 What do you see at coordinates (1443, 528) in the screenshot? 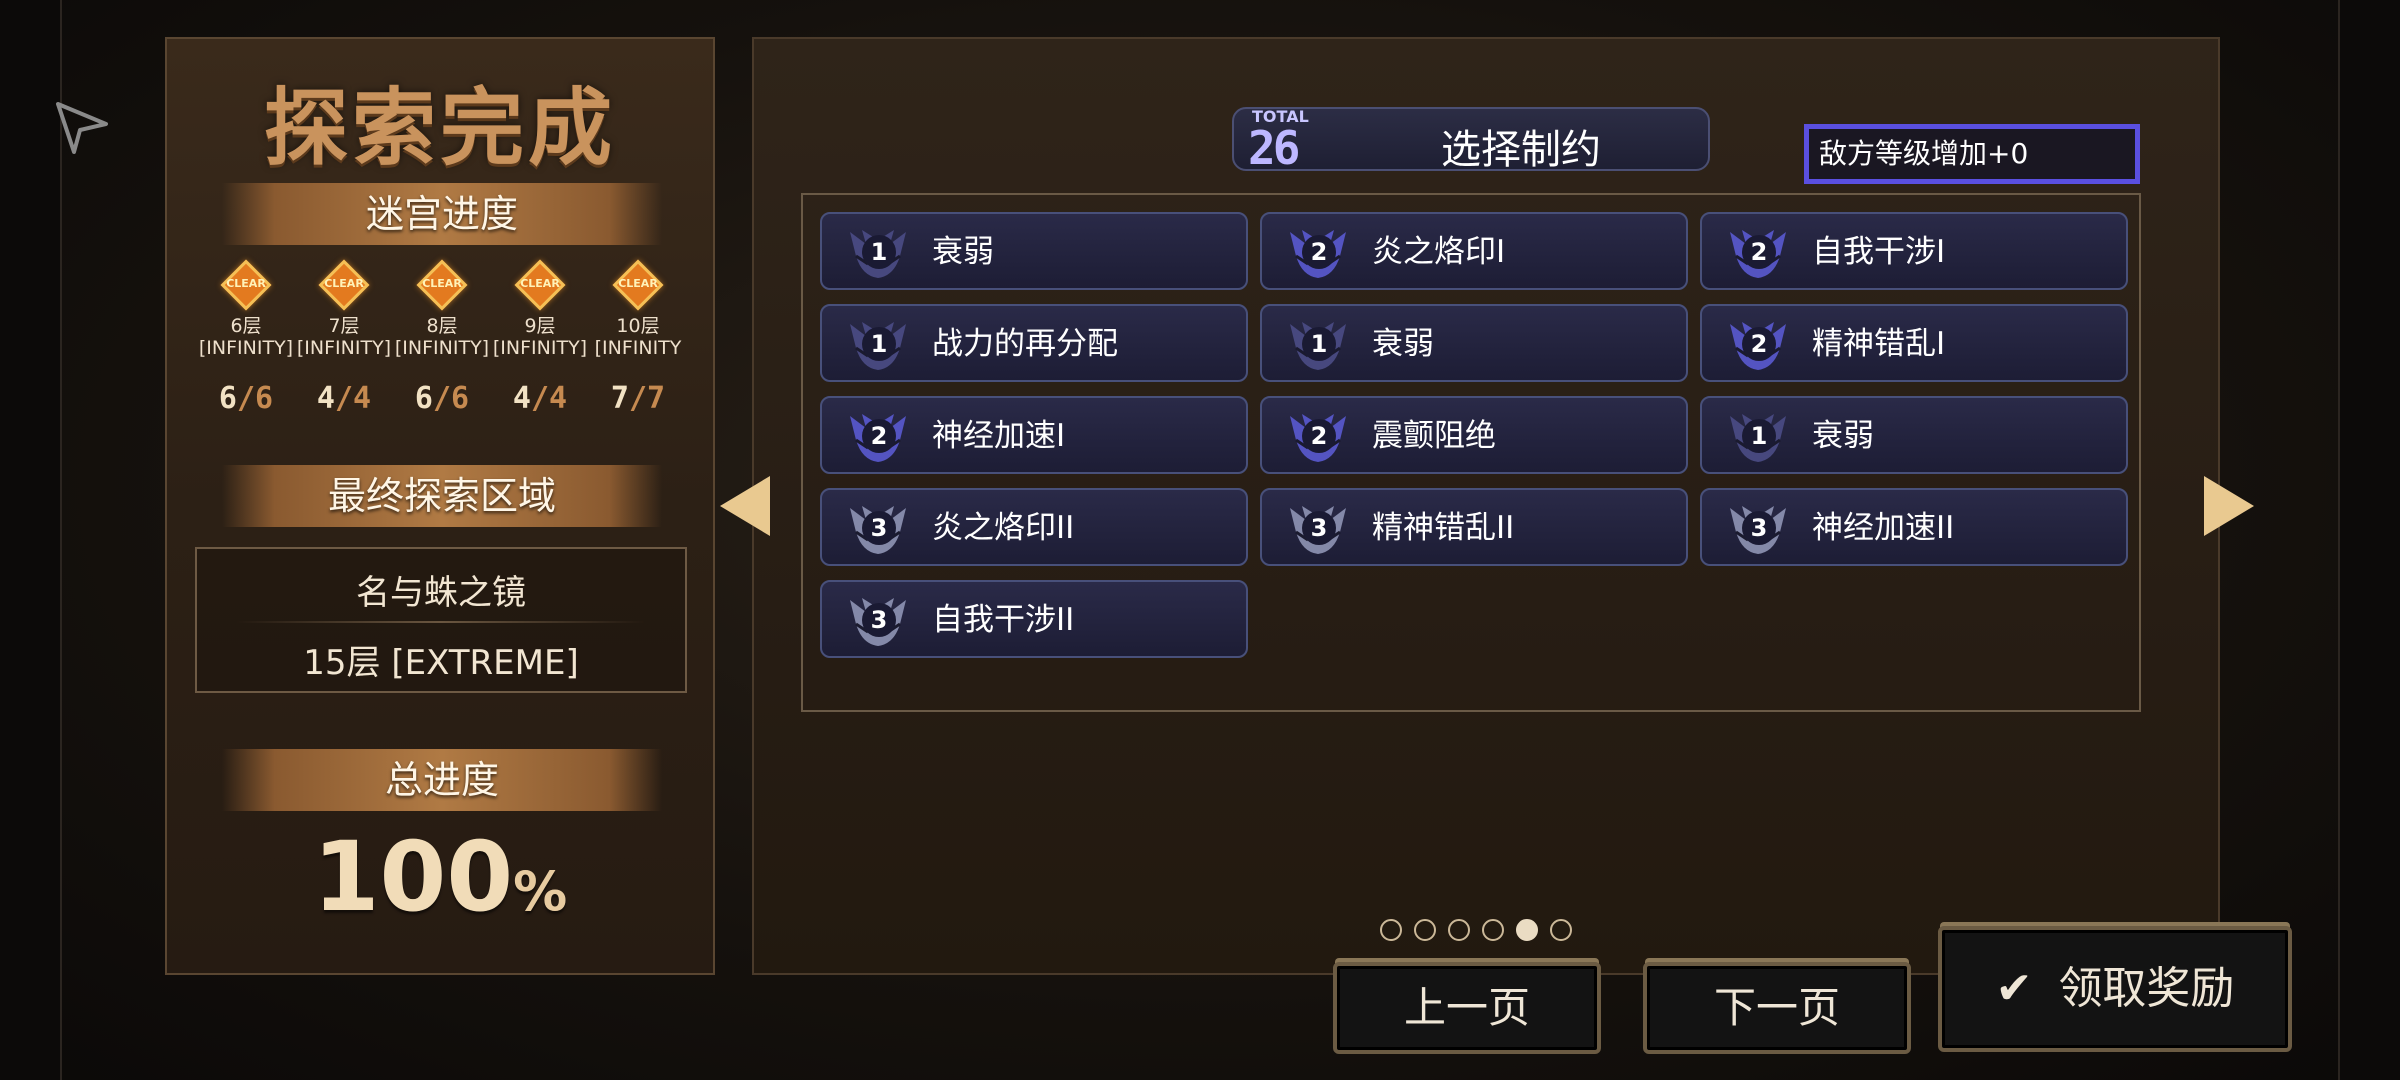
I see `constraint-name: 精神错乱II` at bounding box center [1443, 528].